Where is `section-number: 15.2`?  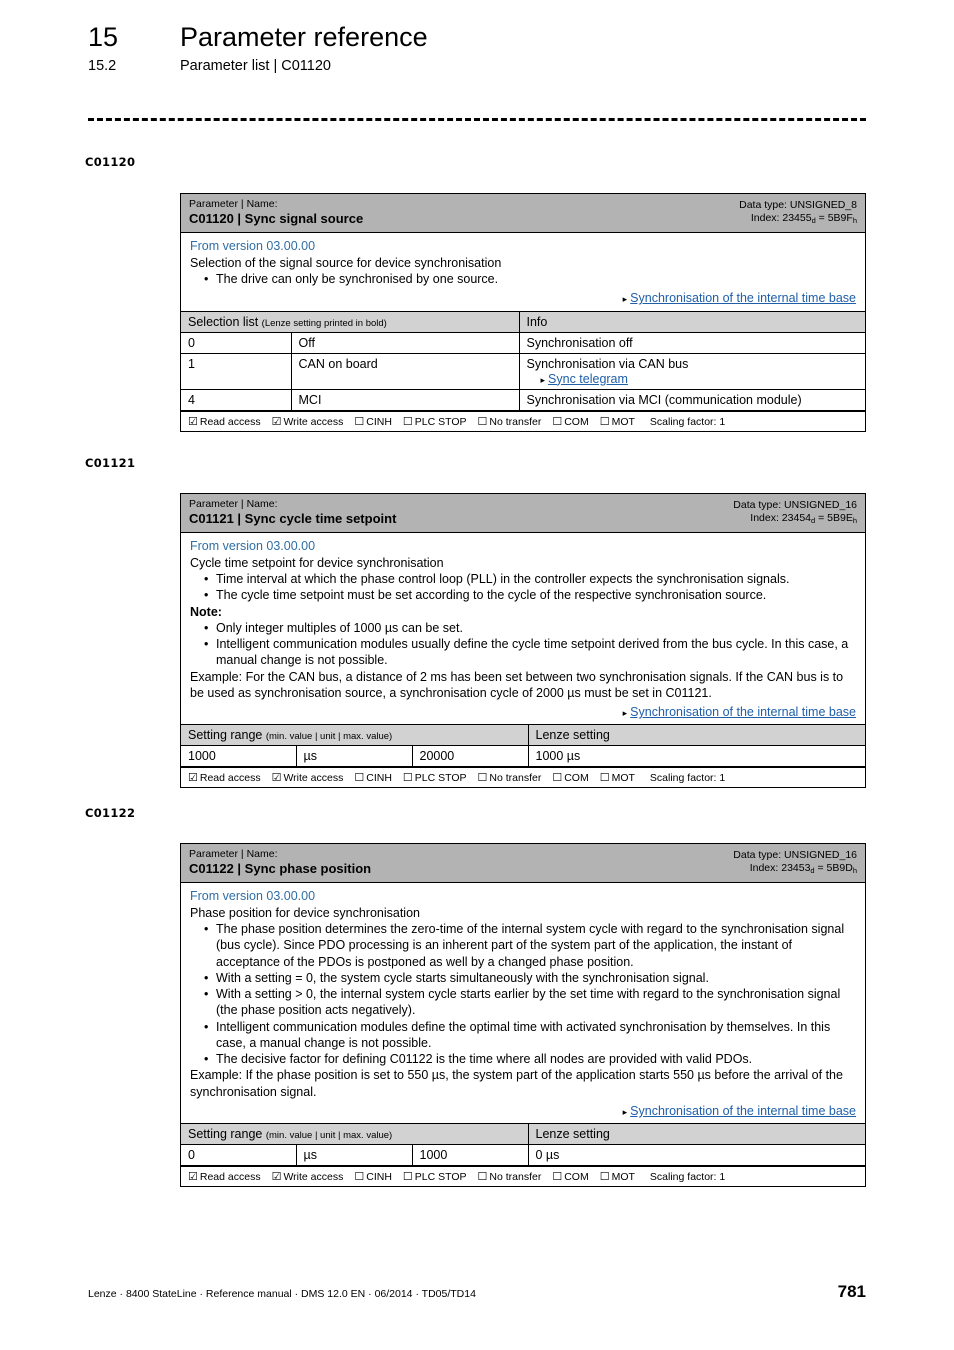 section-number: 15.2 is located at coordinates (102, 66).